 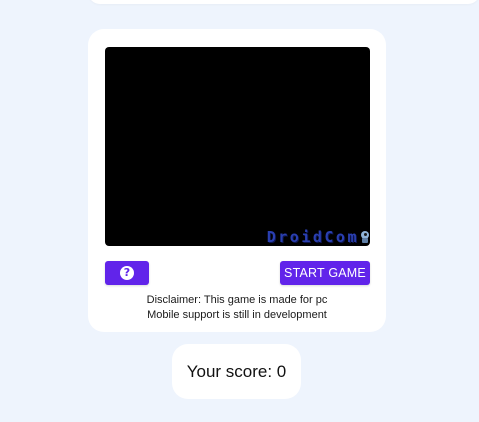 I want to click on logo-text: DroidCom, so click(x=312, y=237).